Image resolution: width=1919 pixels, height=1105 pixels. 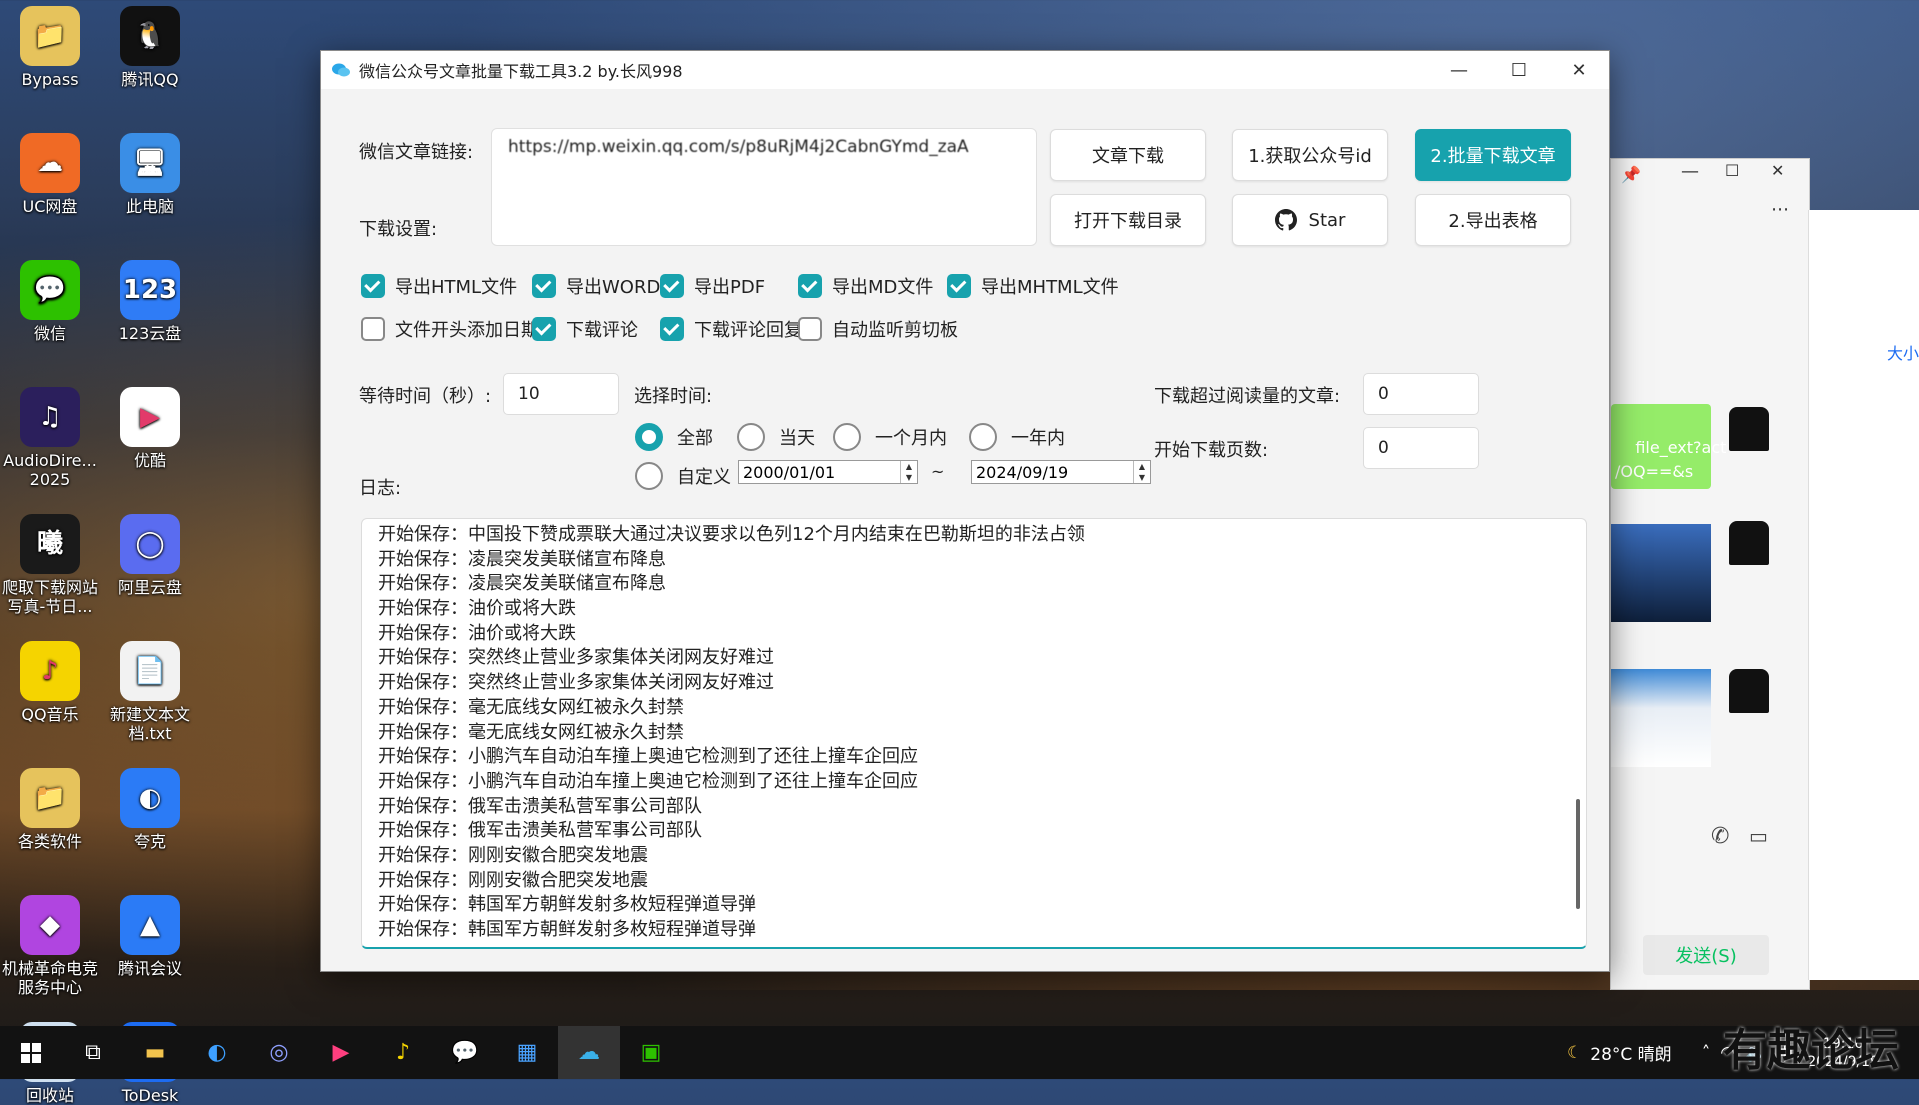 What do you see at coordinates (1706, 1053) in the screenshot?
I see `chevron-up-icon: ˄` at bounding box center [1706, 1053].